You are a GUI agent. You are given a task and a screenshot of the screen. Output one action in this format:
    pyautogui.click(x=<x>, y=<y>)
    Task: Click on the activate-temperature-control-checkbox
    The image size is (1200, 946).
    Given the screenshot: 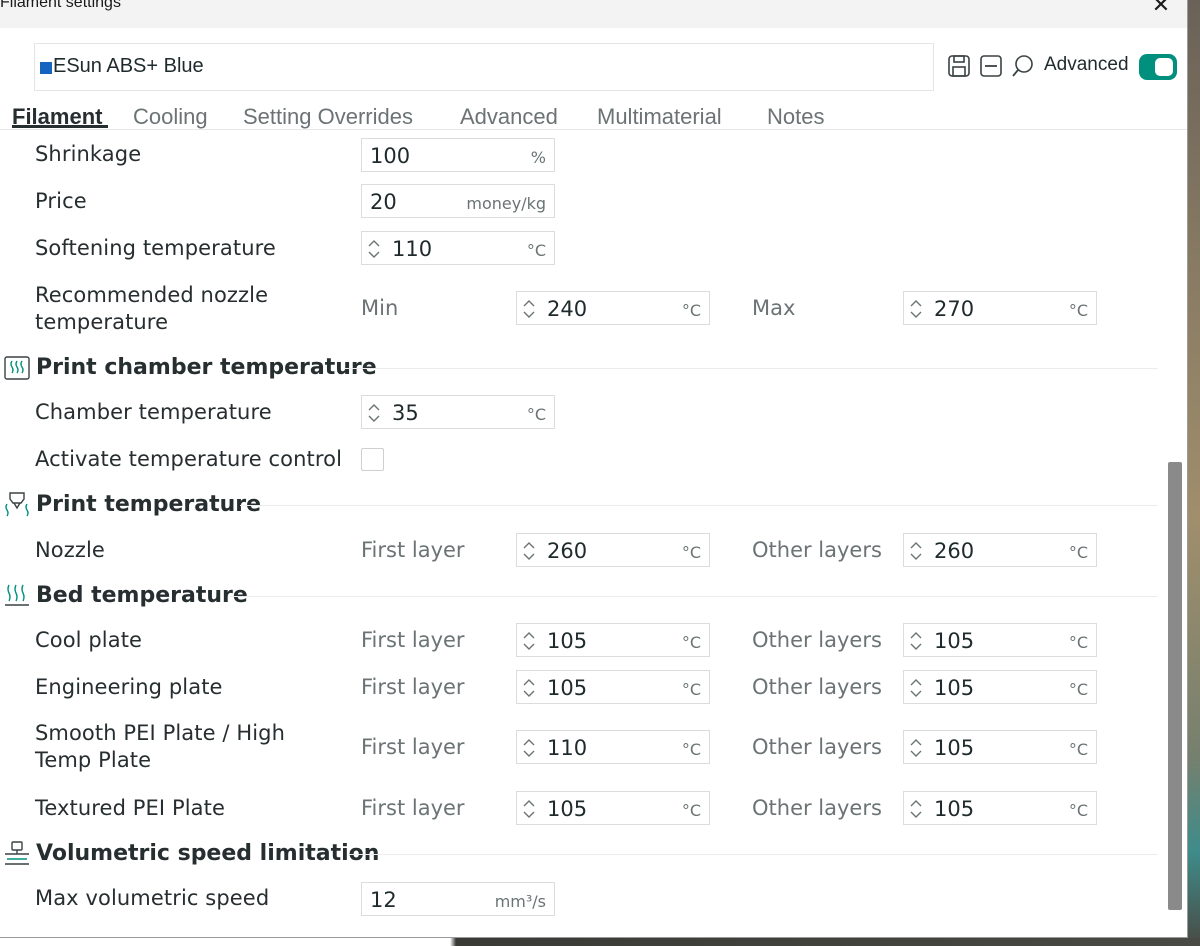 What is the action you would take?
    pyautogui.click(x=372, y=459)
    